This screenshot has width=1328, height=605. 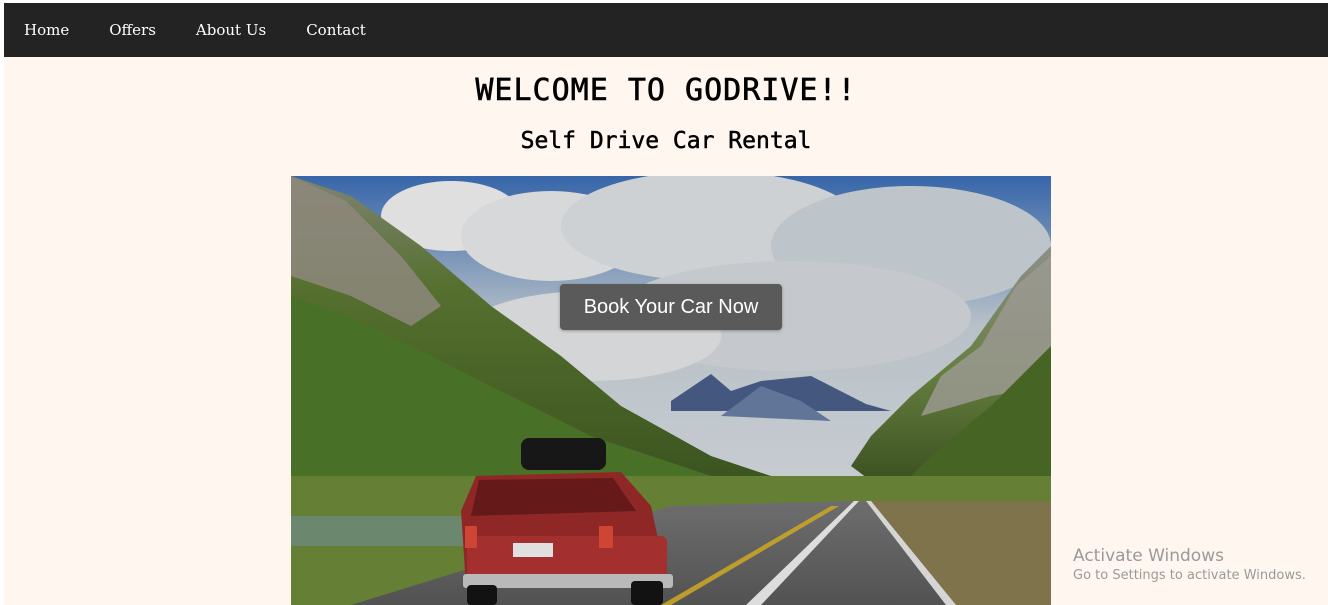 What do you see at coordinates (336, 30) in the screenshot?
I see `nav-contact-link: Contact` at bounding box center [336, 30].